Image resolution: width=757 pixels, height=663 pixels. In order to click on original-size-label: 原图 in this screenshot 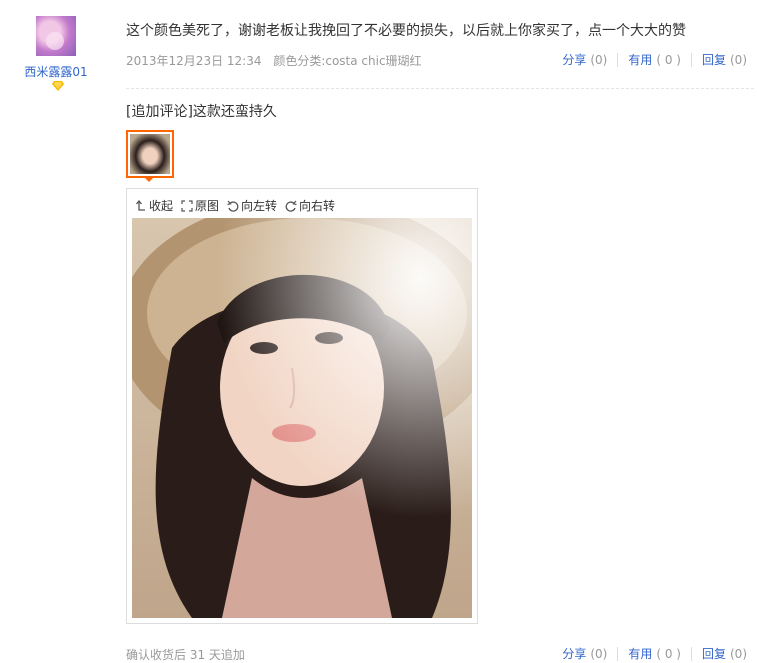, I will do `click(207, 206)`.